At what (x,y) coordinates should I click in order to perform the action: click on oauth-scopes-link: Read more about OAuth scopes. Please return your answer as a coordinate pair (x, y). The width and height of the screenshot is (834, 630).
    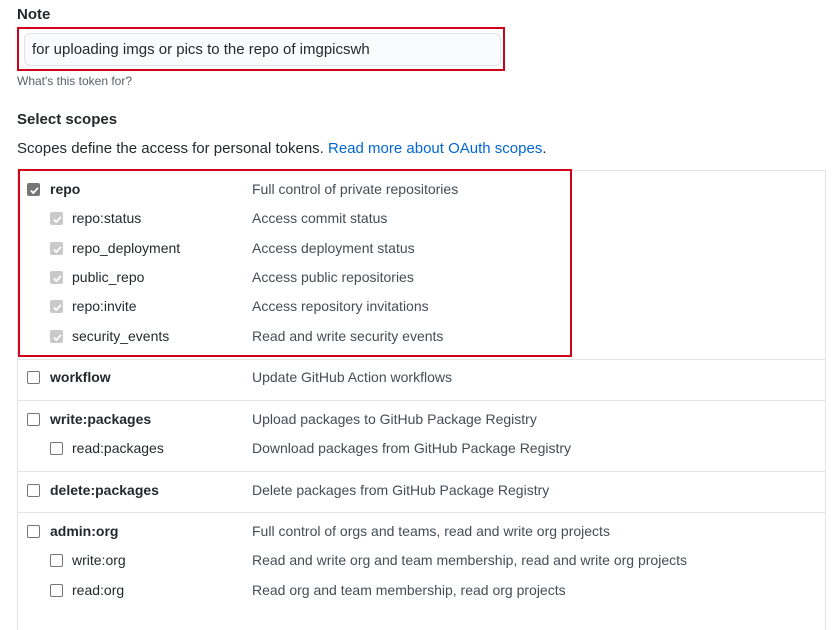
    Looking at the image, I should click on (435, 148).